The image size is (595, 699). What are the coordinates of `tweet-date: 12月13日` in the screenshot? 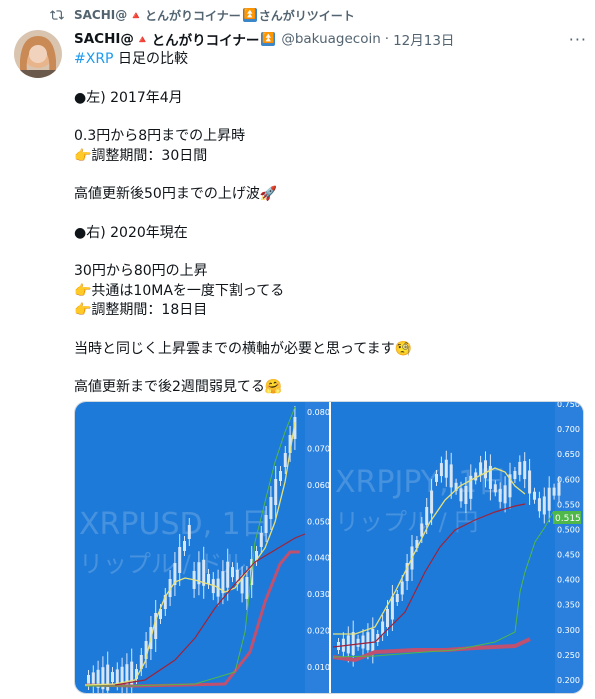 It's located at (423, 39).